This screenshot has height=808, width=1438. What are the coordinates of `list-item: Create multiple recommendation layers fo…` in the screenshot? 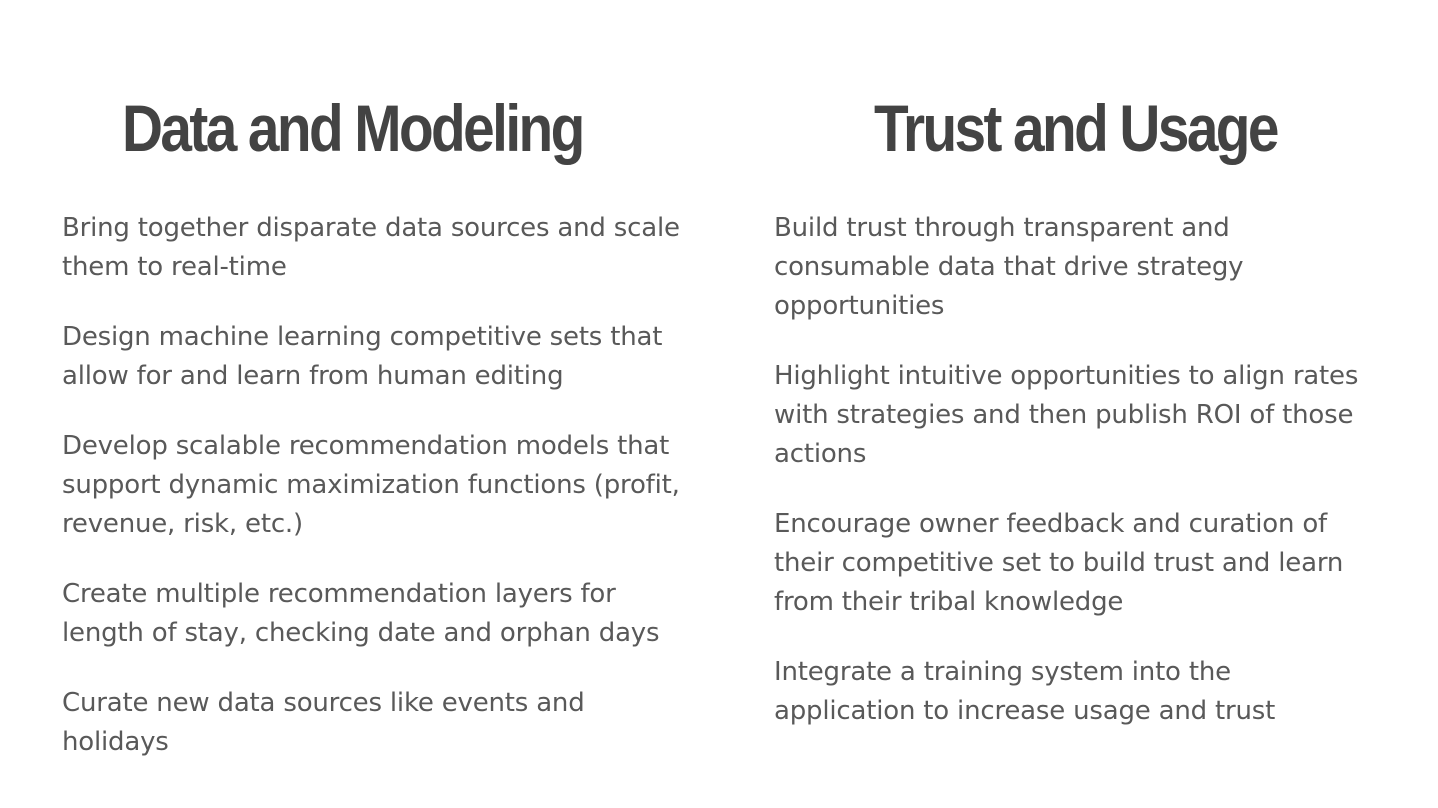 It's located at (361, 613).